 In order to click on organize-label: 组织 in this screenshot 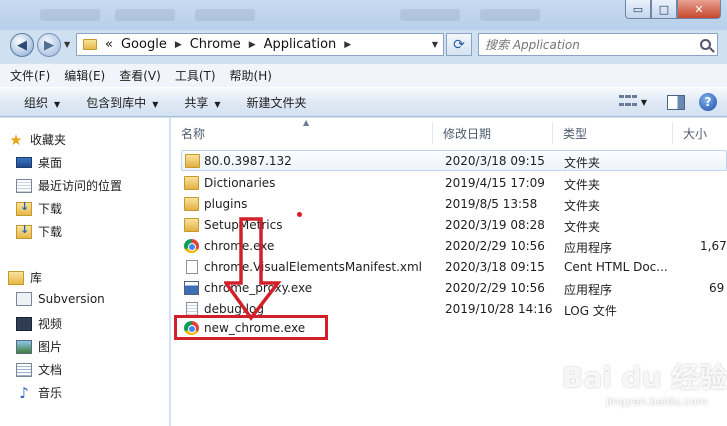, I will do `click(36, 102)`.